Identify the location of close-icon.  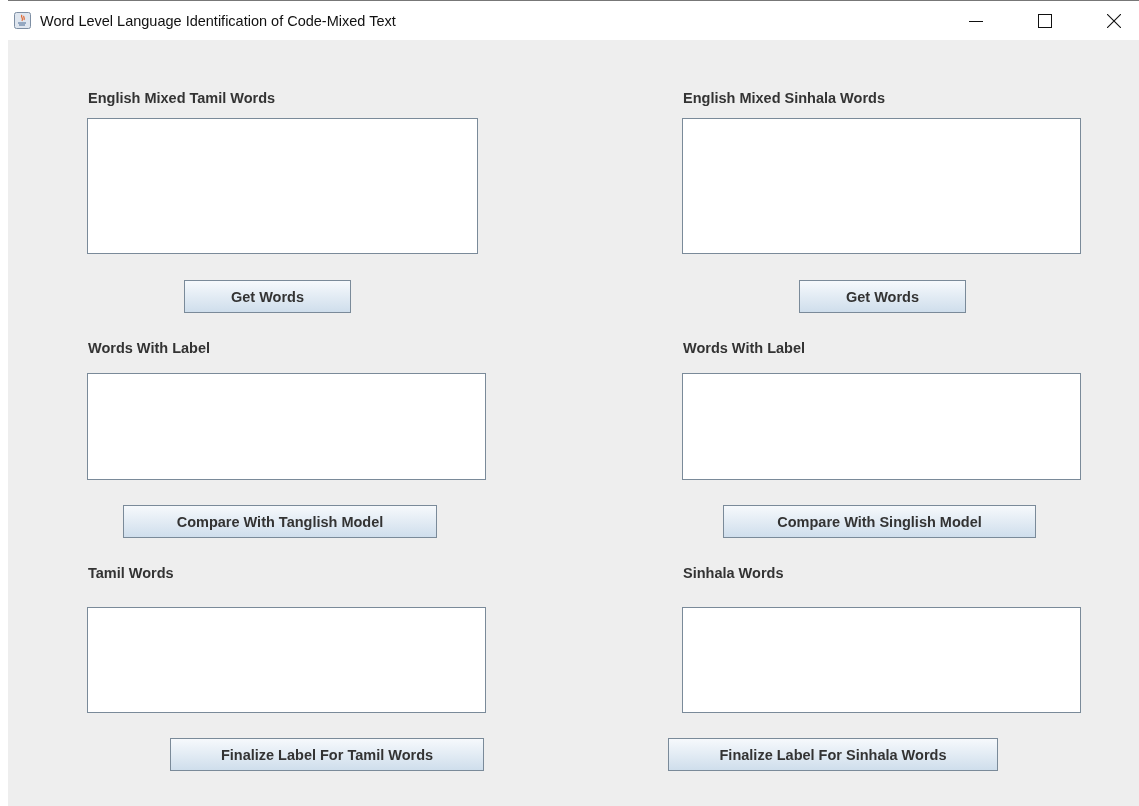
(1114, 20).